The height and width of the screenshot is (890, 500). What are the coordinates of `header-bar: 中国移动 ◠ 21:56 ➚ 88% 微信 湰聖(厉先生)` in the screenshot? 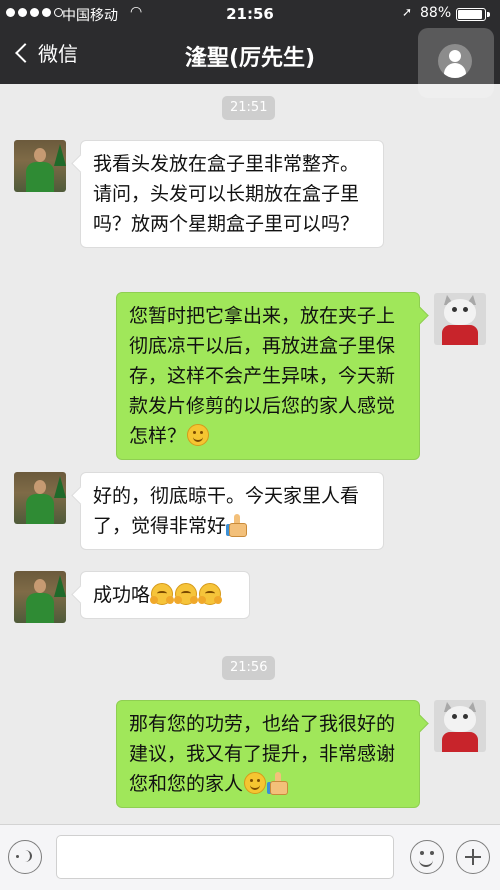 It's located at (250, 49).